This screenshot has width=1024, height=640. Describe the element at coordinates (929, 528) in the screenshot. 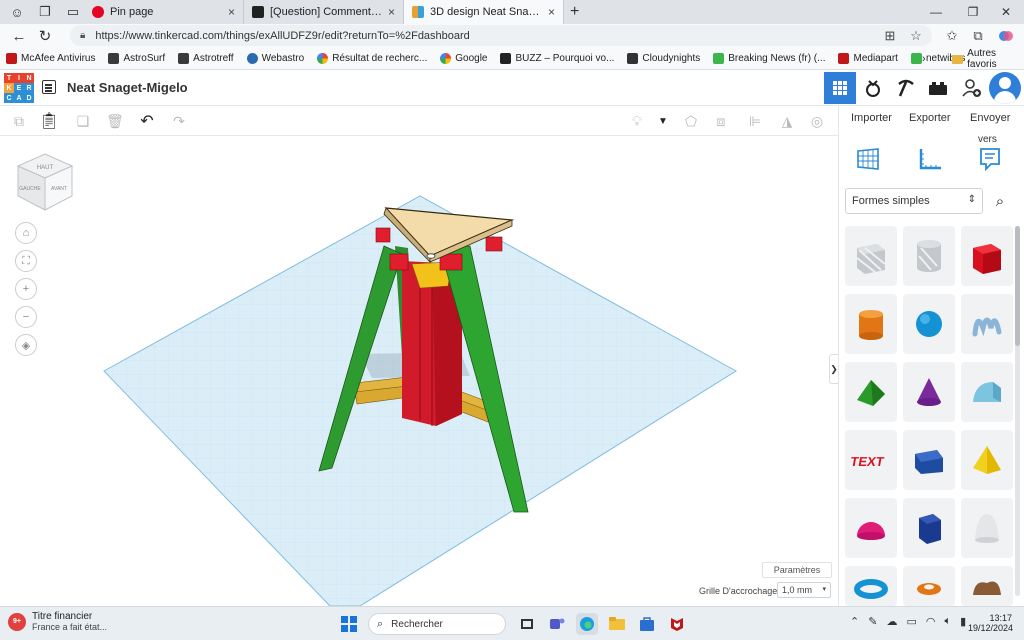

I see `shape-polygon` at that location.